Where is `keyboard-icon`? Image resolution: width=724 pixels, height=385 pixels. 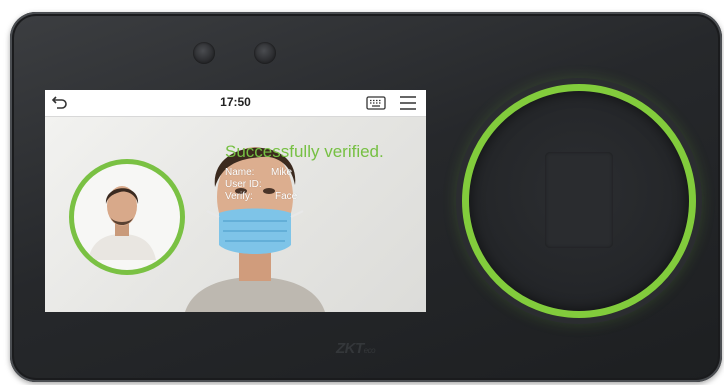
keyboard-icon is located at coordinates (376, 105).